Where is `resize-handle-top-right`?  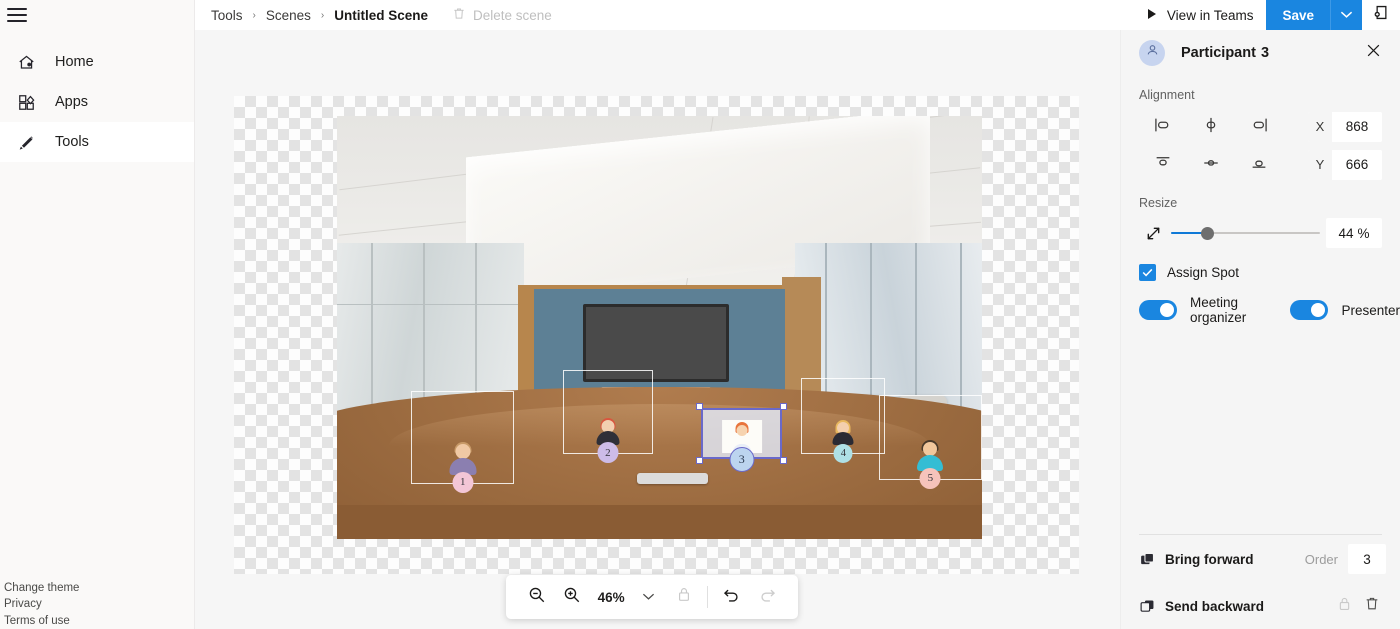 resize-handle-top-right is located at coordinates (784, 406).